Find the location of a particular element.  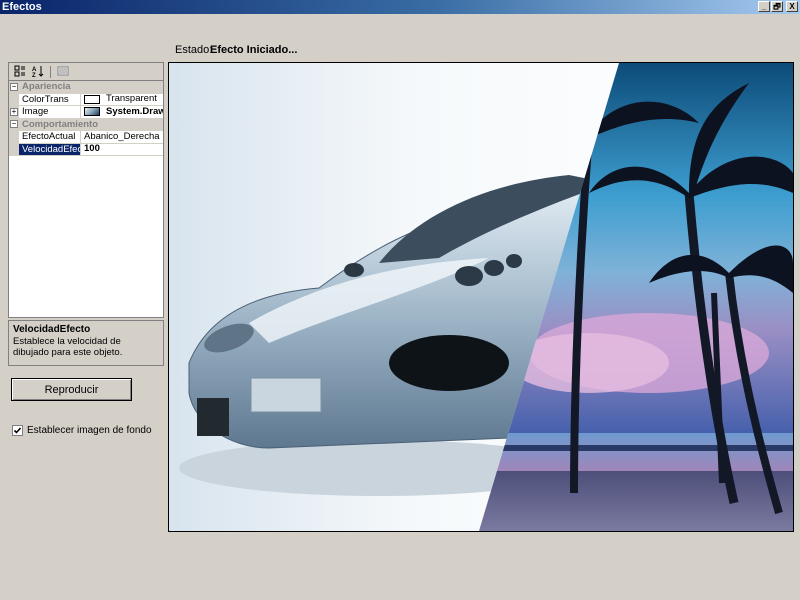

property-value: 100 is located at coordinates (122, 150).